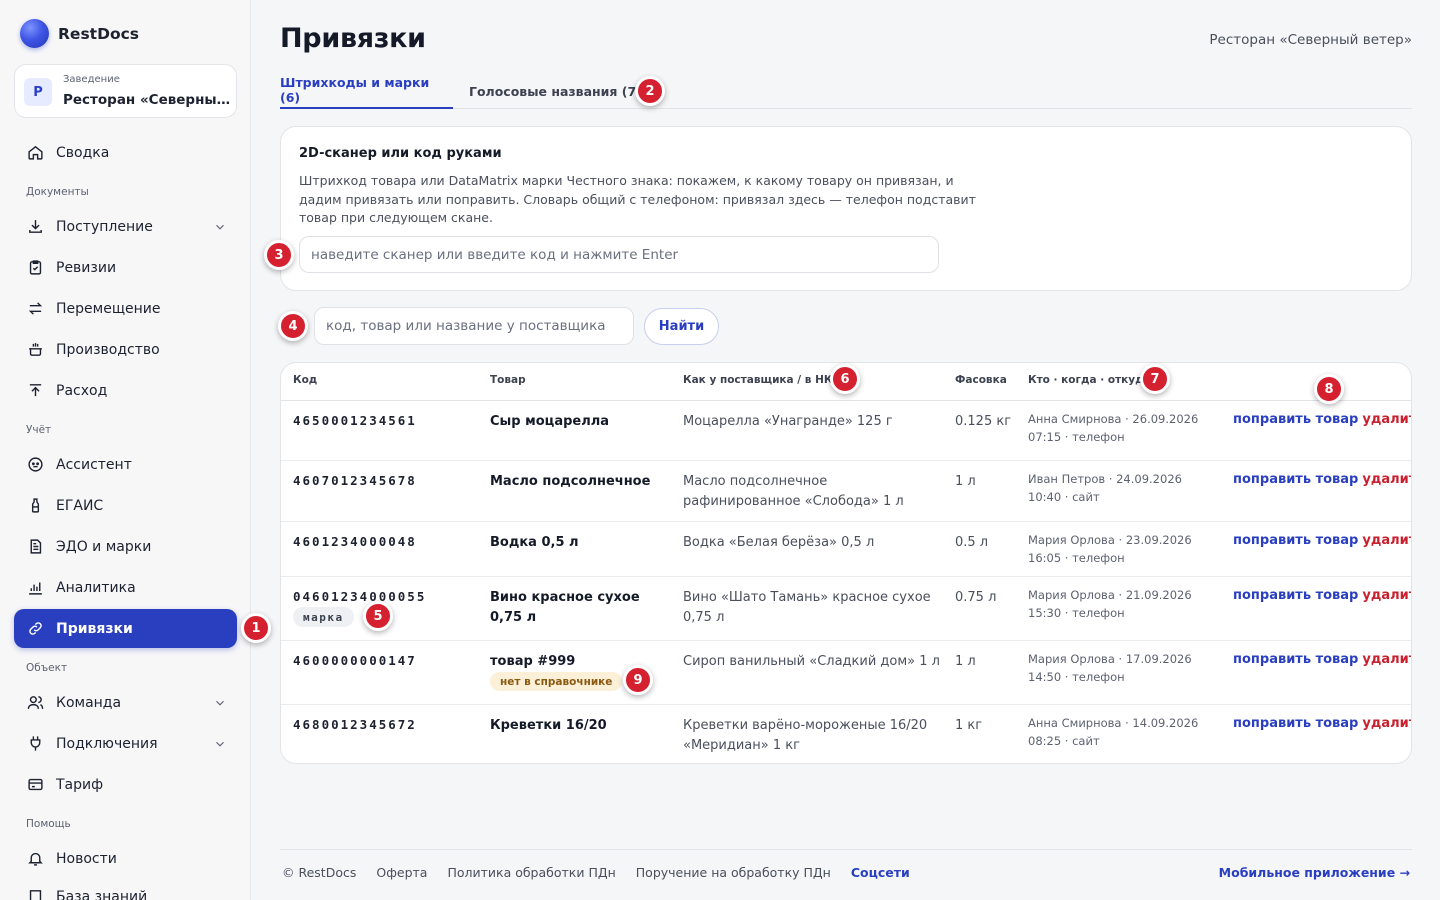  What do you see at coordinates (89, 702) in the screenshot?
I see `nav-team-label: Команда` at bounding box center [89, 702].